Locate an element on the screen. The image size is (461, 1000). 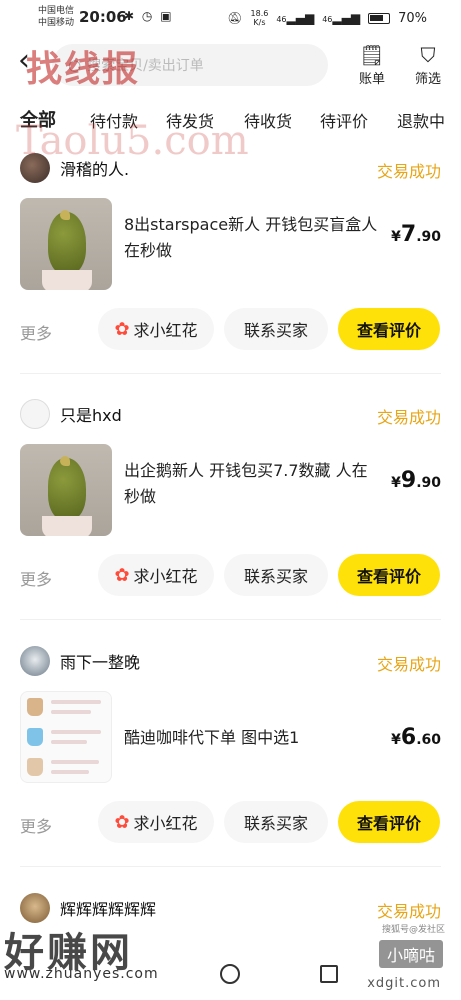
bill-button: 🗒︎ 账单 is located at coordinates (372, 64).